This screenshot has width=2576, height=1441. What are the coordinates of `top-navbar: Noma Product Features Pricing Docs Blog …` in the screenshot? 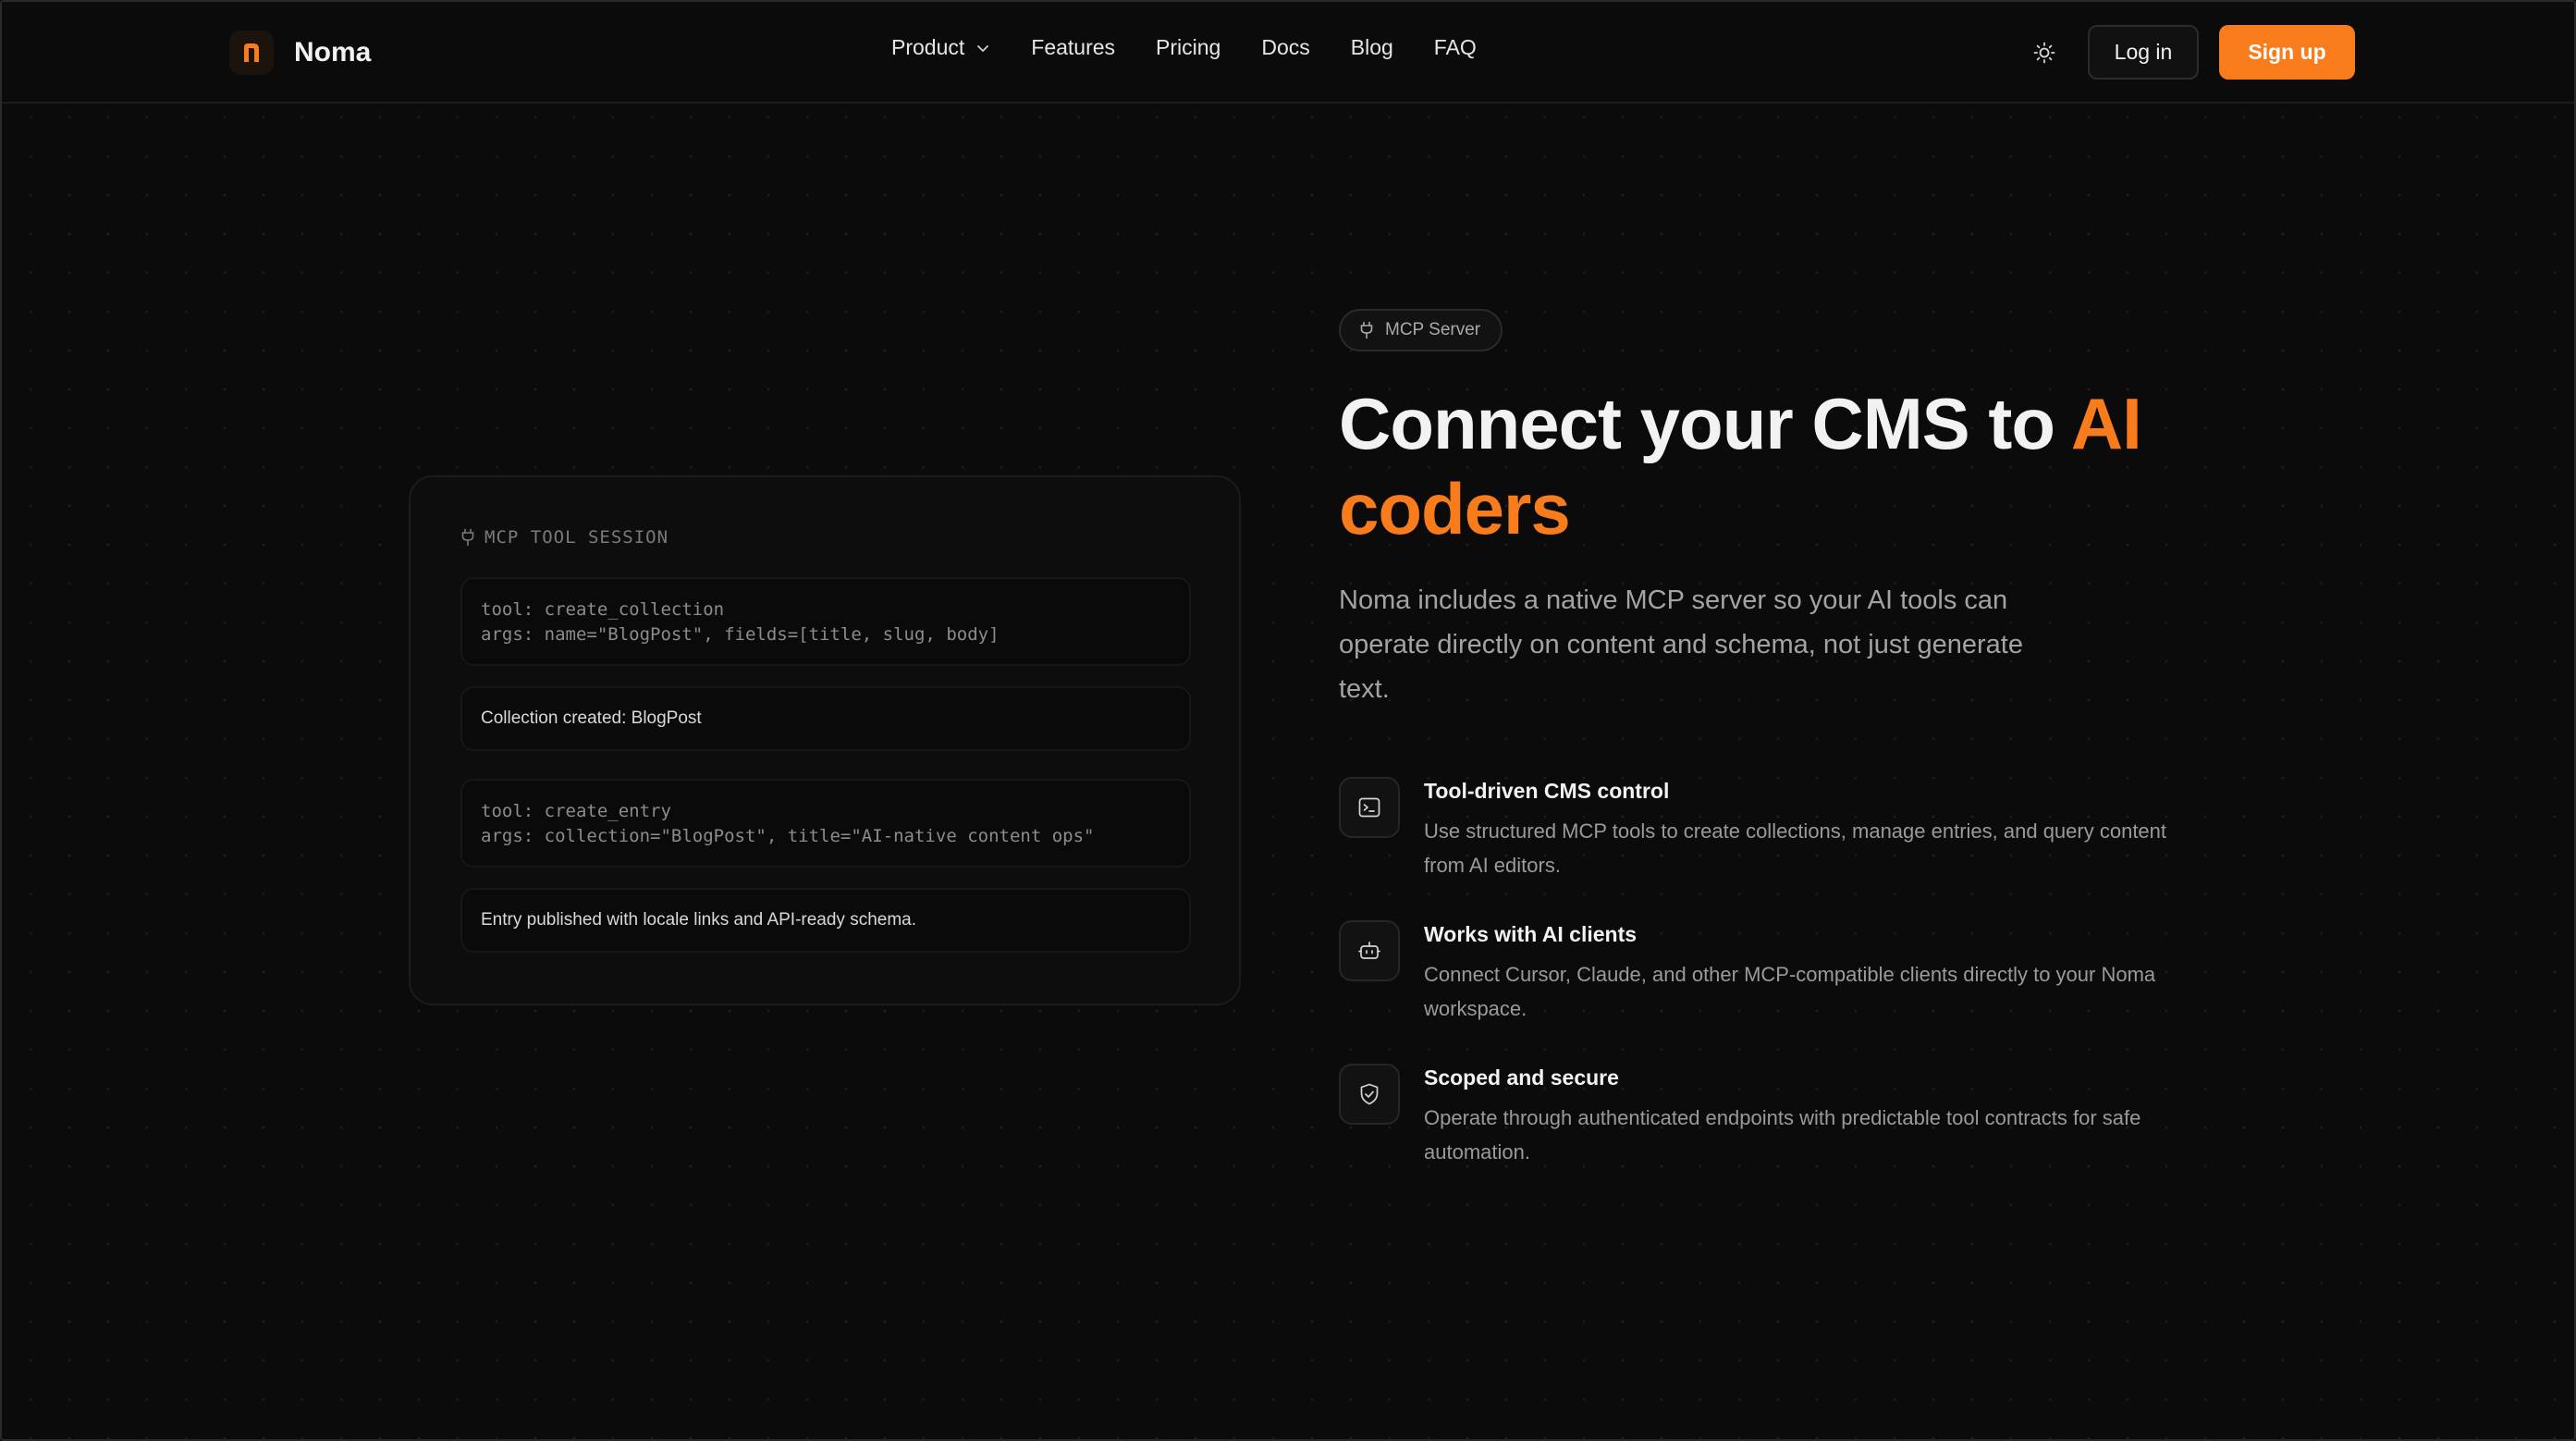 It's located at (1288, 53).